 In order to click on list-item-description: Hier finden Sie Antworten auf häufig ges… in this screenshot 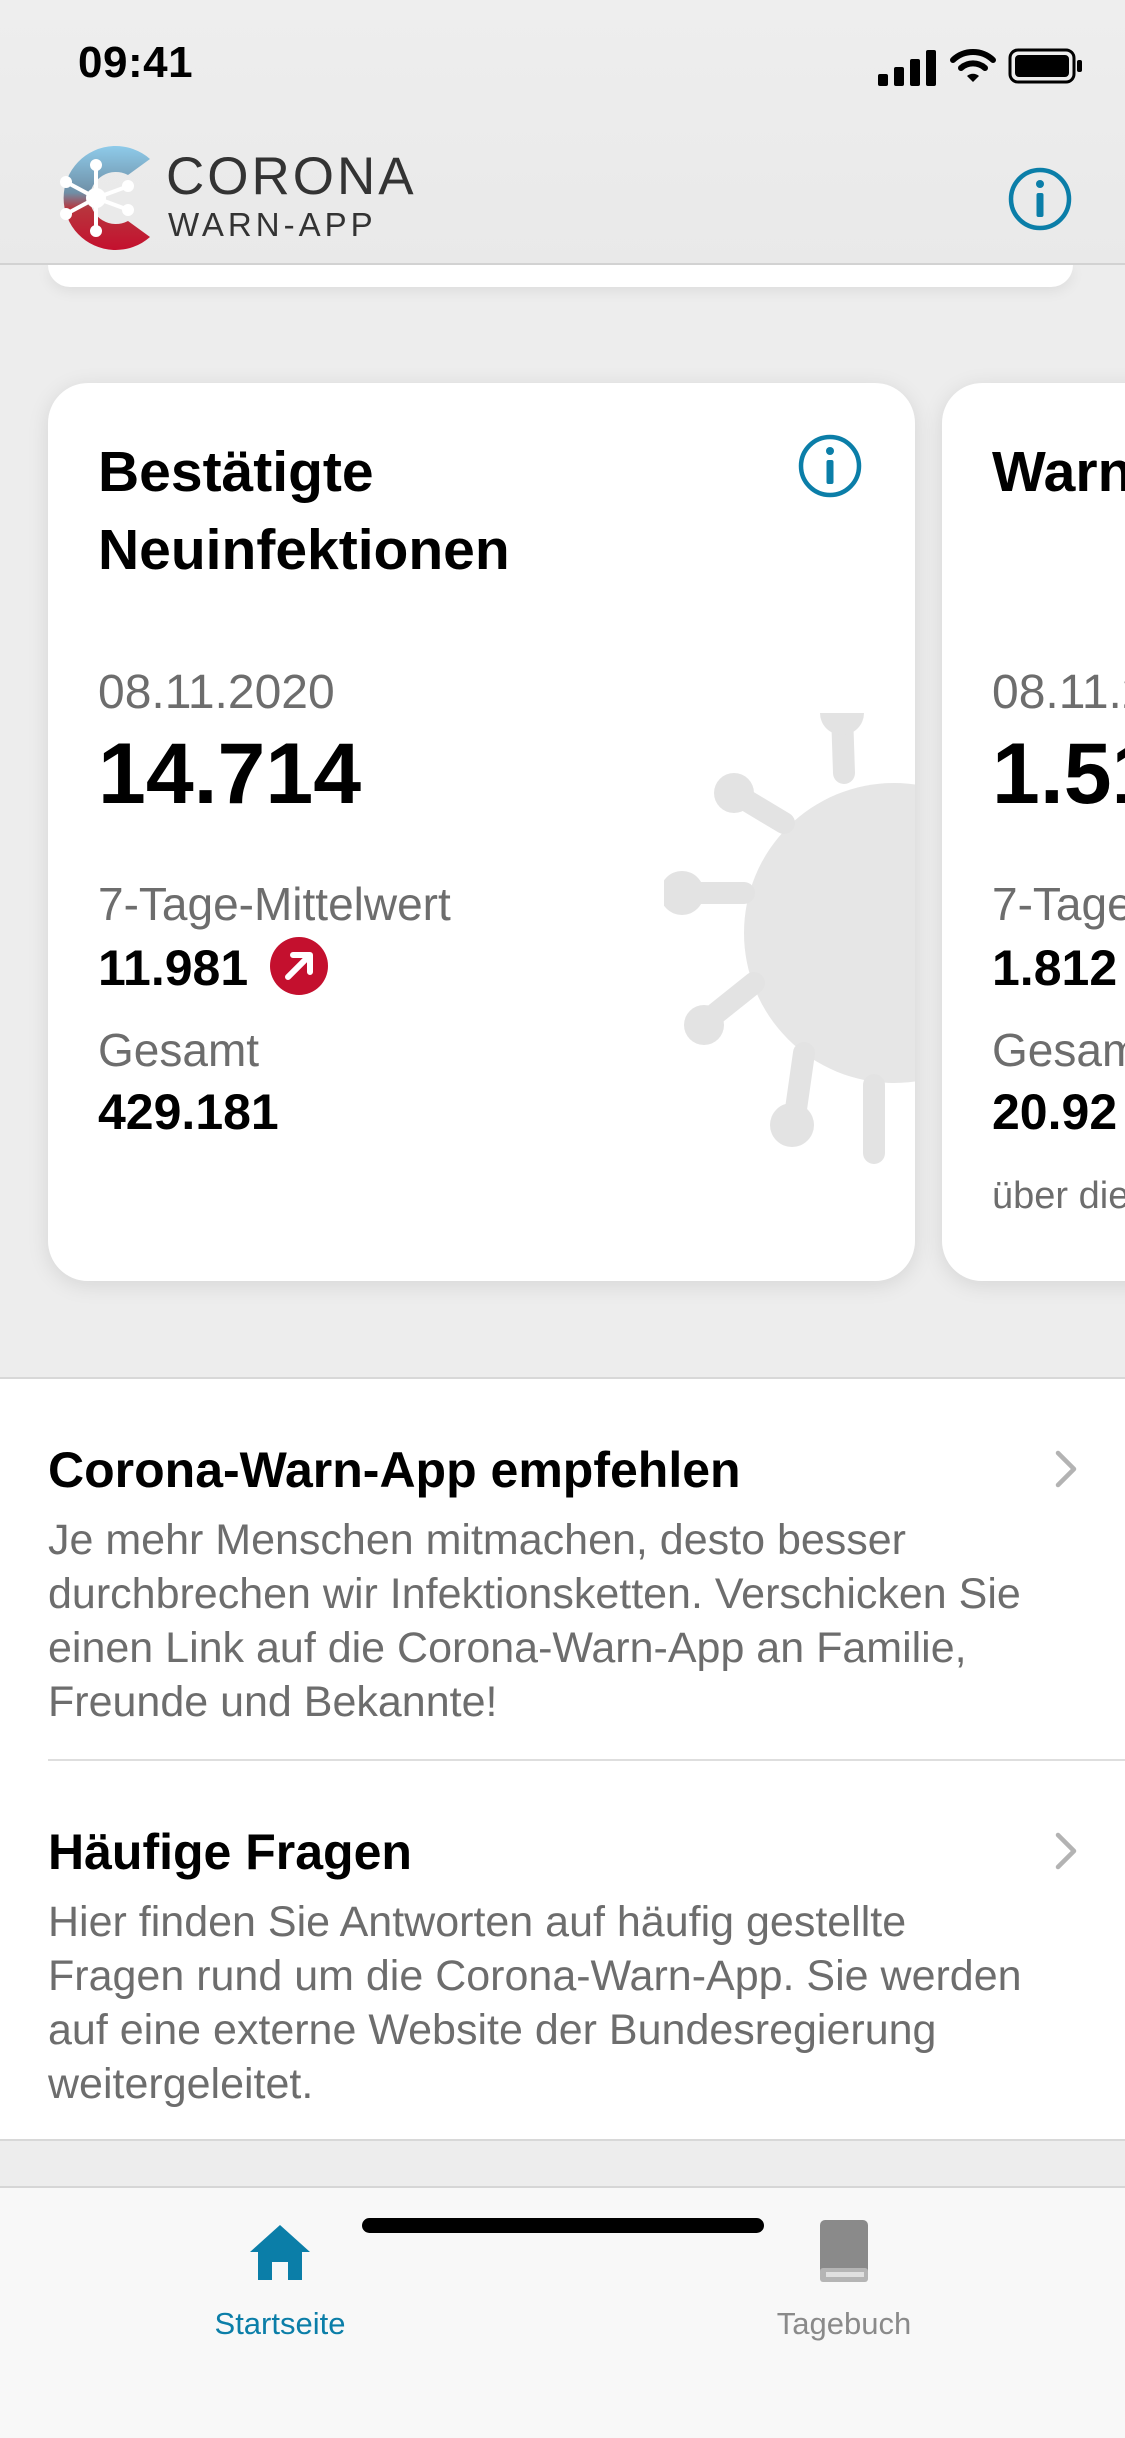, I will do `click(535, 2003)`.